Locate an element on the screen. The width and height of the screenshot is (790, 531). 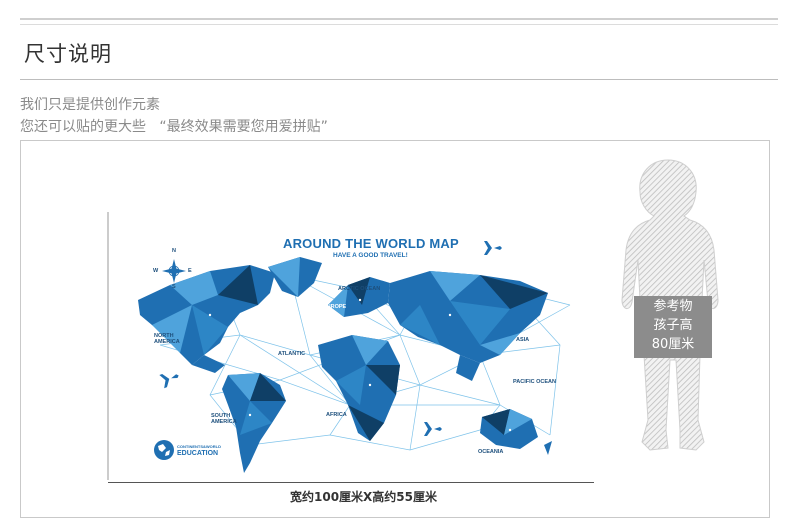
compass-icon is located at coordinates (174, 271).